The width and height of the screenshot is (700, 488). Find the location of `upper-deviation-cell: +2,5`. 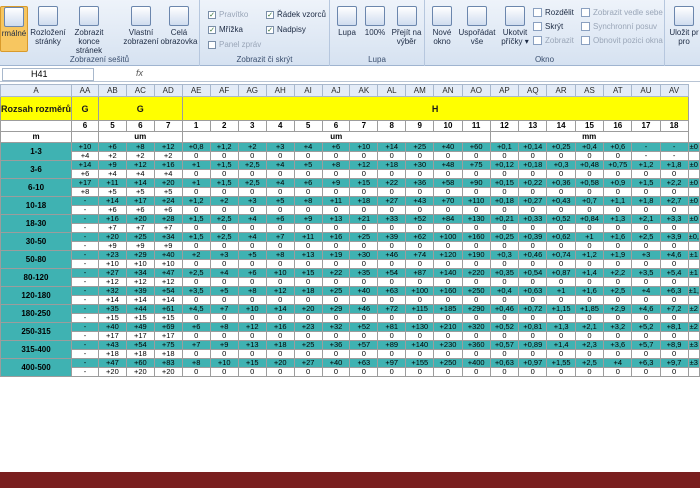

upper-deviation-cell: +2,5 is located at coordinates (618, 291).